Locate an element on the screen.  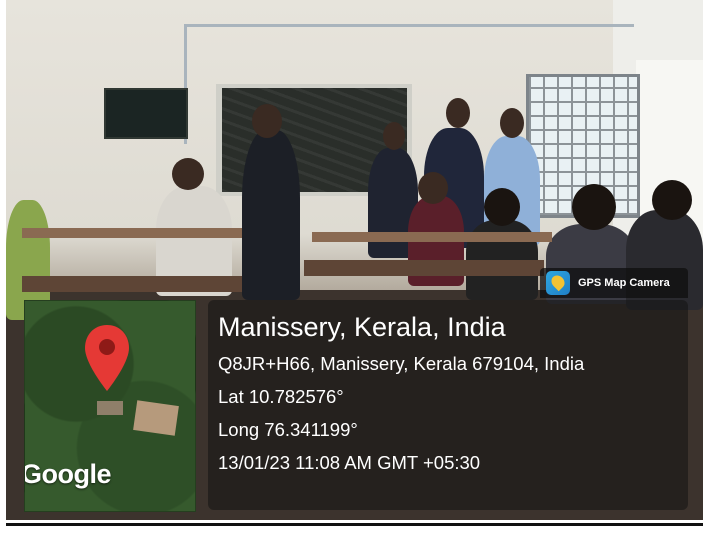
conduit-pipe is located at coordinates (409, 25).